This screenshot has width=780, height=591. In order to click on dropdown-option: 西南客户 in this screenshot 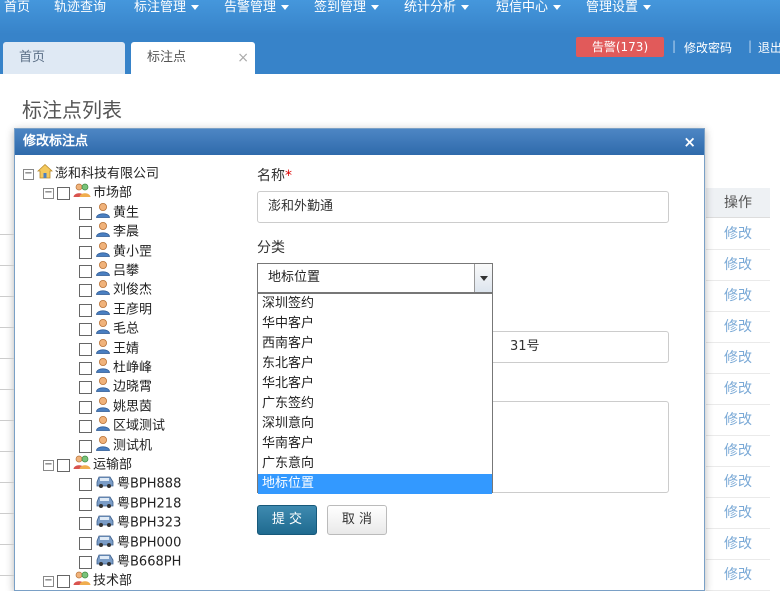, I will do `click(375, 344)`.